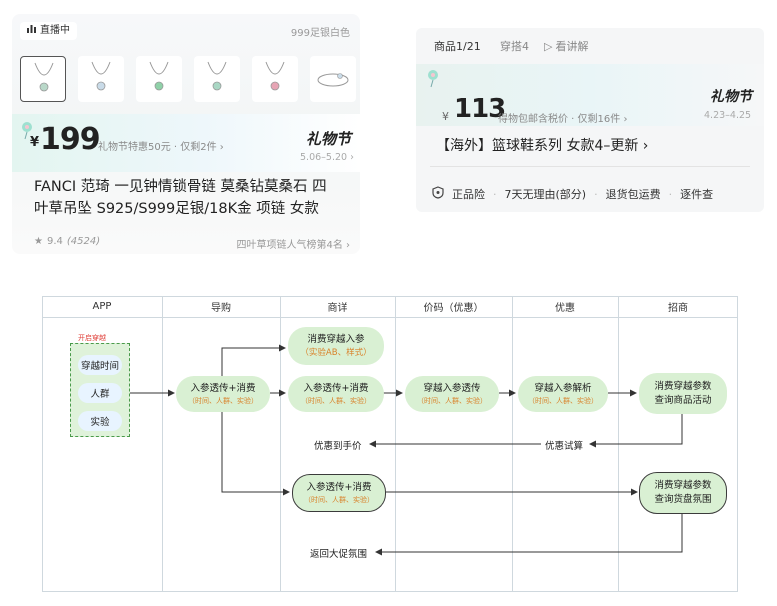  I want to click on node-label: 查询商品活动, so click(683, 400).